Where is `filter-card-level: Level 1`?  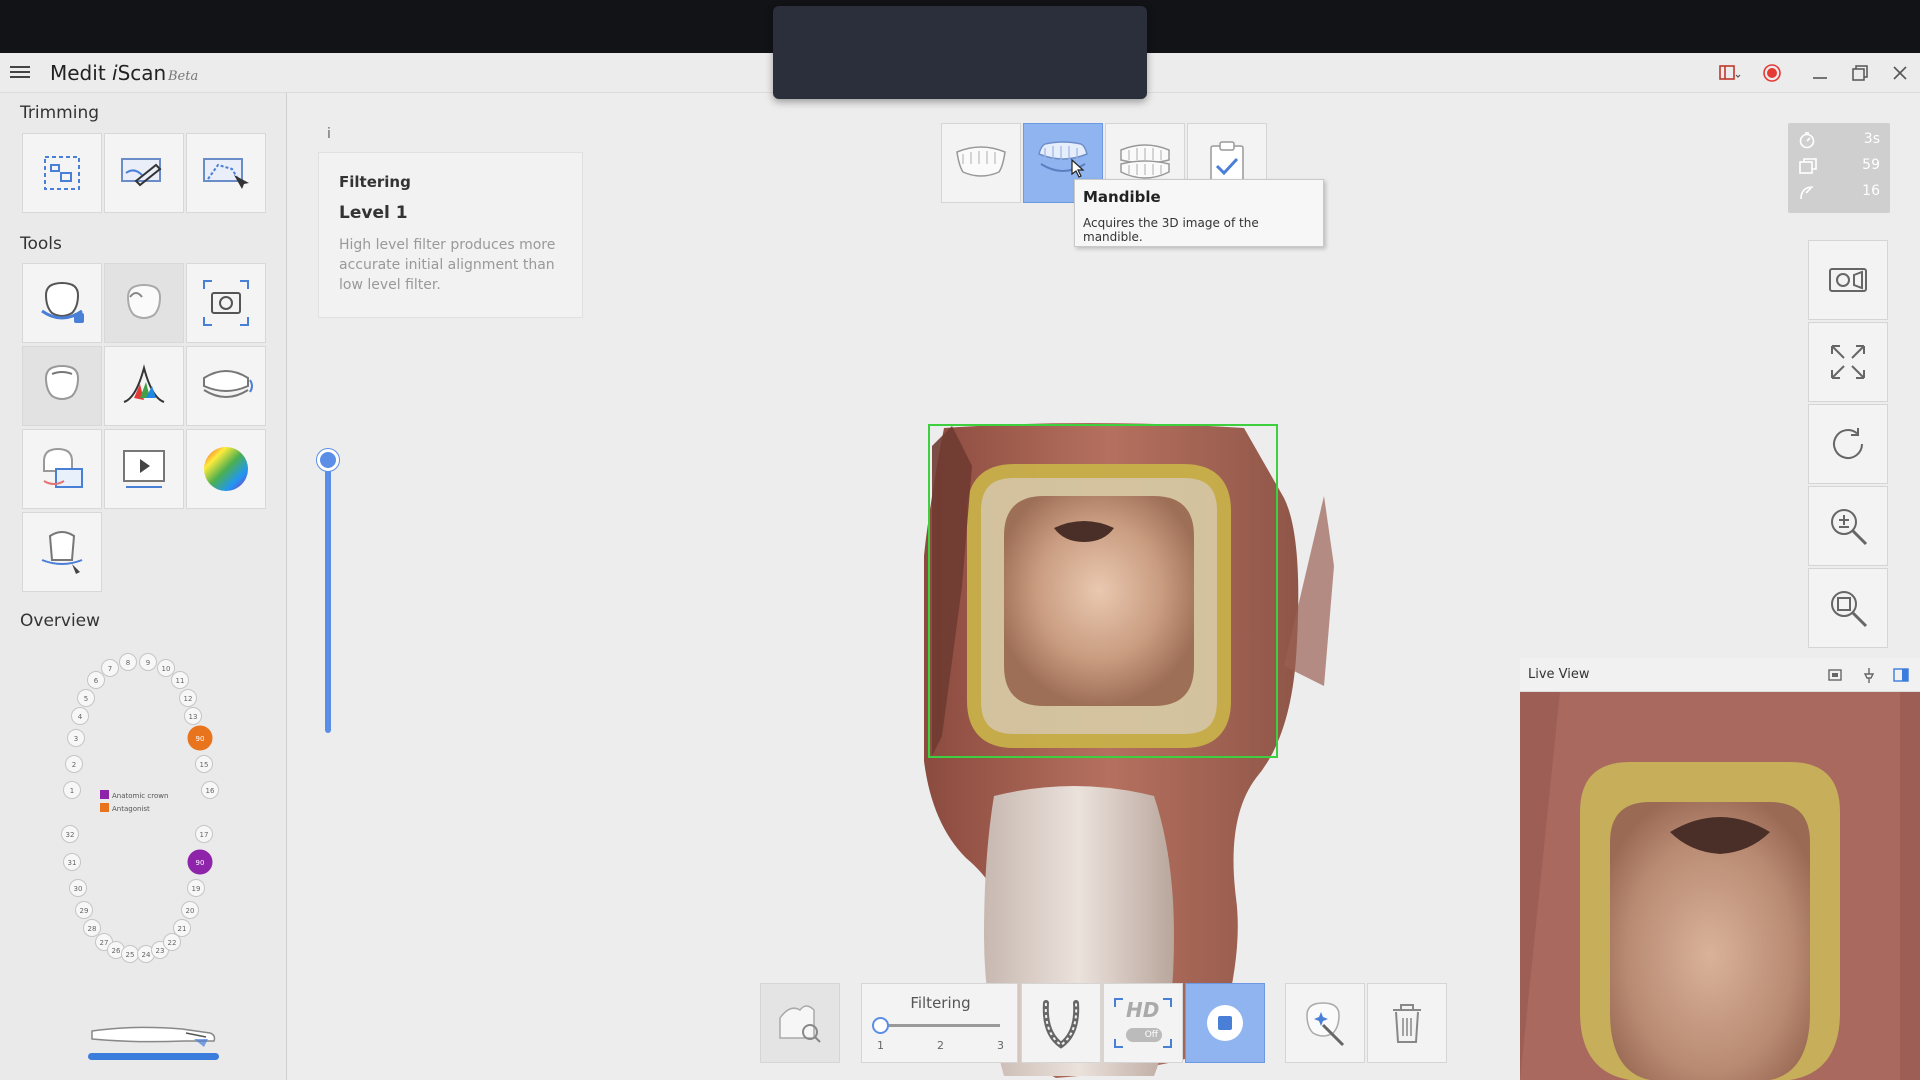
filter-card-level: Level 1 is located at coordinates (373, 213).